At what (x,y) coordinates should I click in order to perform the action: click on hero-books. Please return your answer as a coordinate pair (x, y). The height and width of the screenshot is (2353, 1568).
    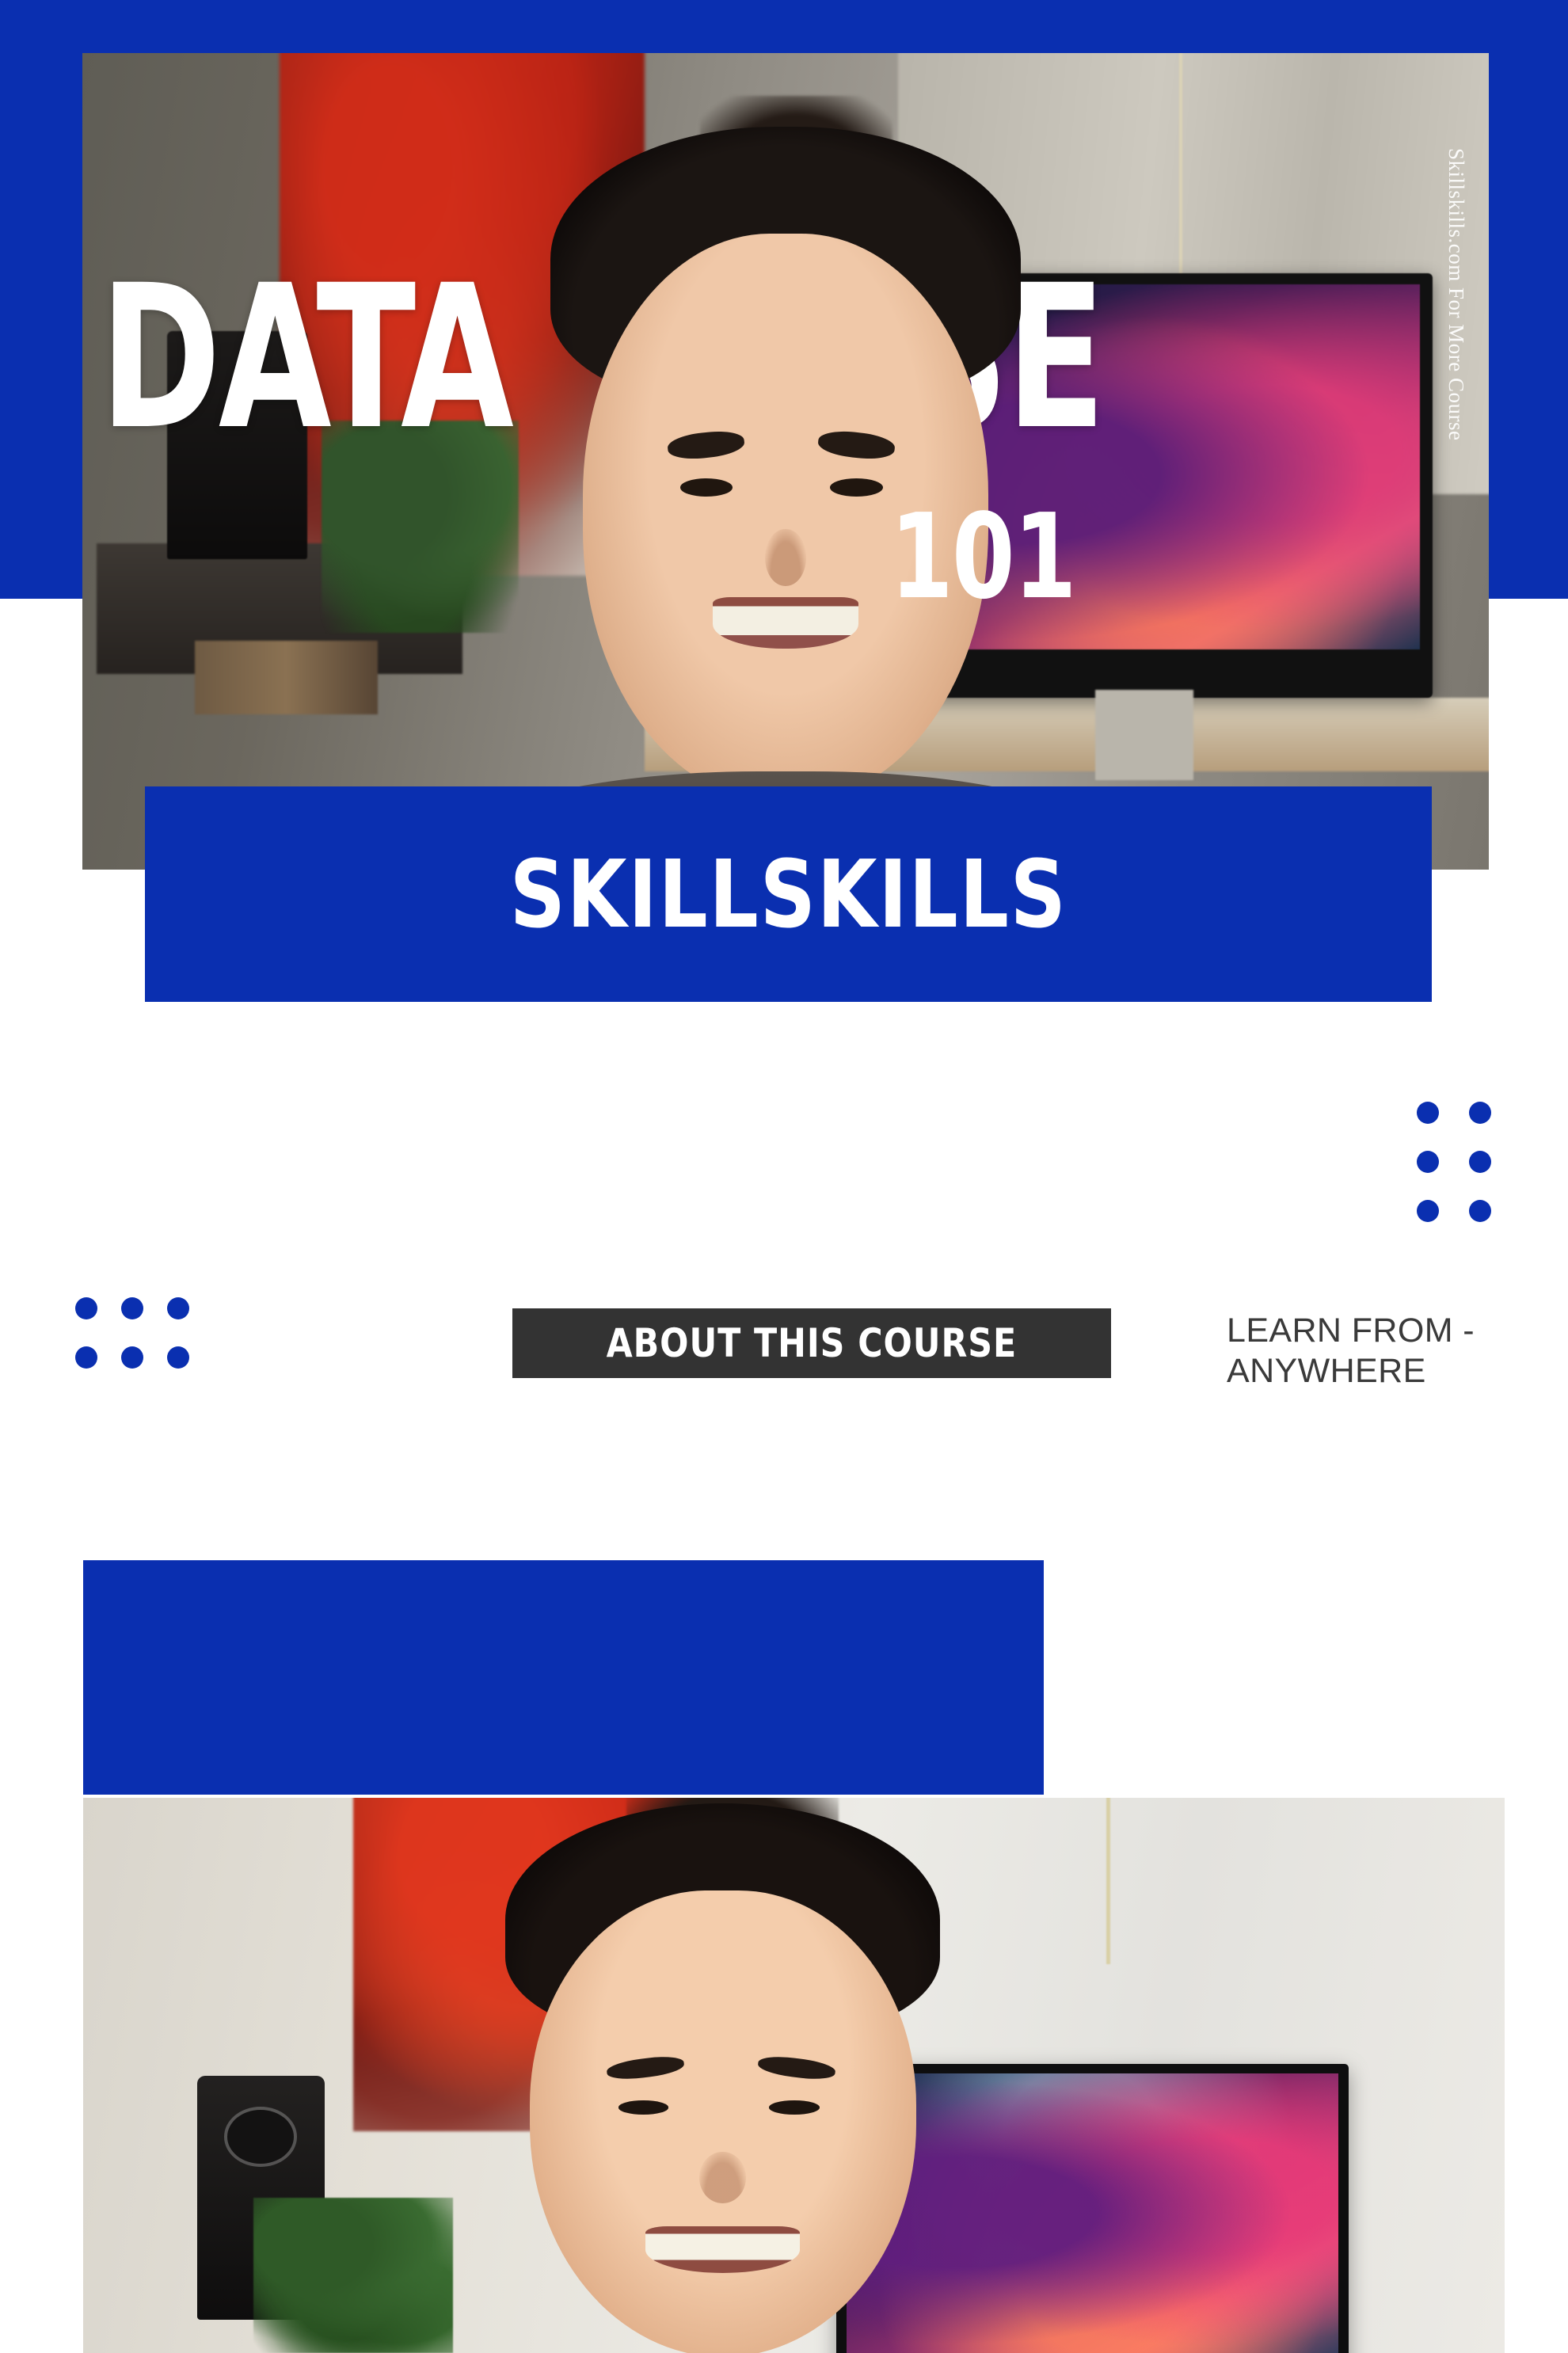
    Looking at the image, I should click on (286, 678).